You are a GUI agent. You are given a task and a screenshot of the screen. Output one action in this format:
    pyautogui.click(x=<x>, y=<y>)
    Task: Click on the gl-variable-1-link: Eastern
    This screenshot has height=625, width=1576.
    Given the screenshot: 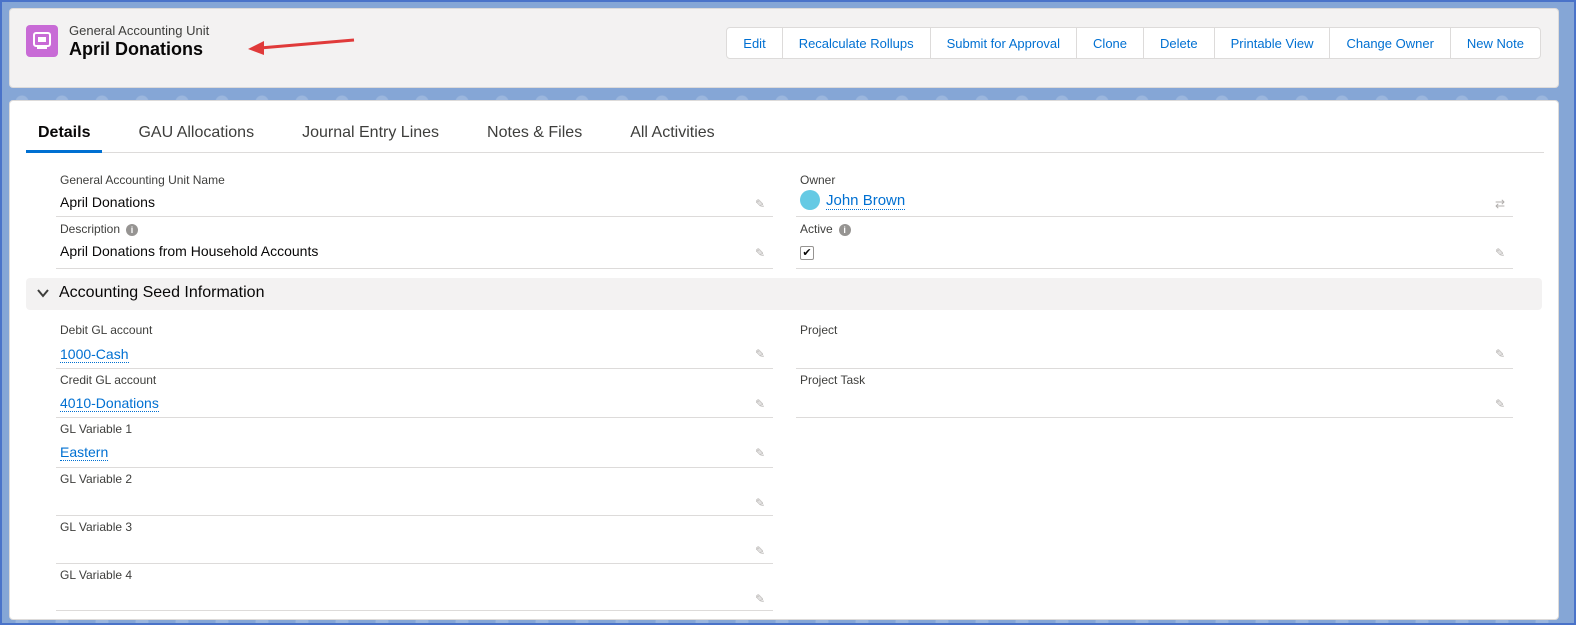 What is the action you would take?
    pyautogui.click(x=84, y=452)
    